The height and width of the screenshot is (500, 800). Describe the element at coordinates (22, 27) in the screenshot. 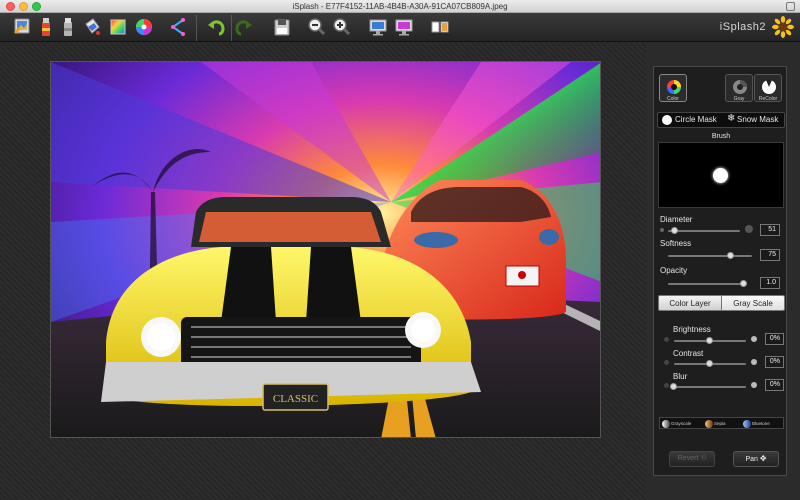

I see `open-image-icon` at that location.